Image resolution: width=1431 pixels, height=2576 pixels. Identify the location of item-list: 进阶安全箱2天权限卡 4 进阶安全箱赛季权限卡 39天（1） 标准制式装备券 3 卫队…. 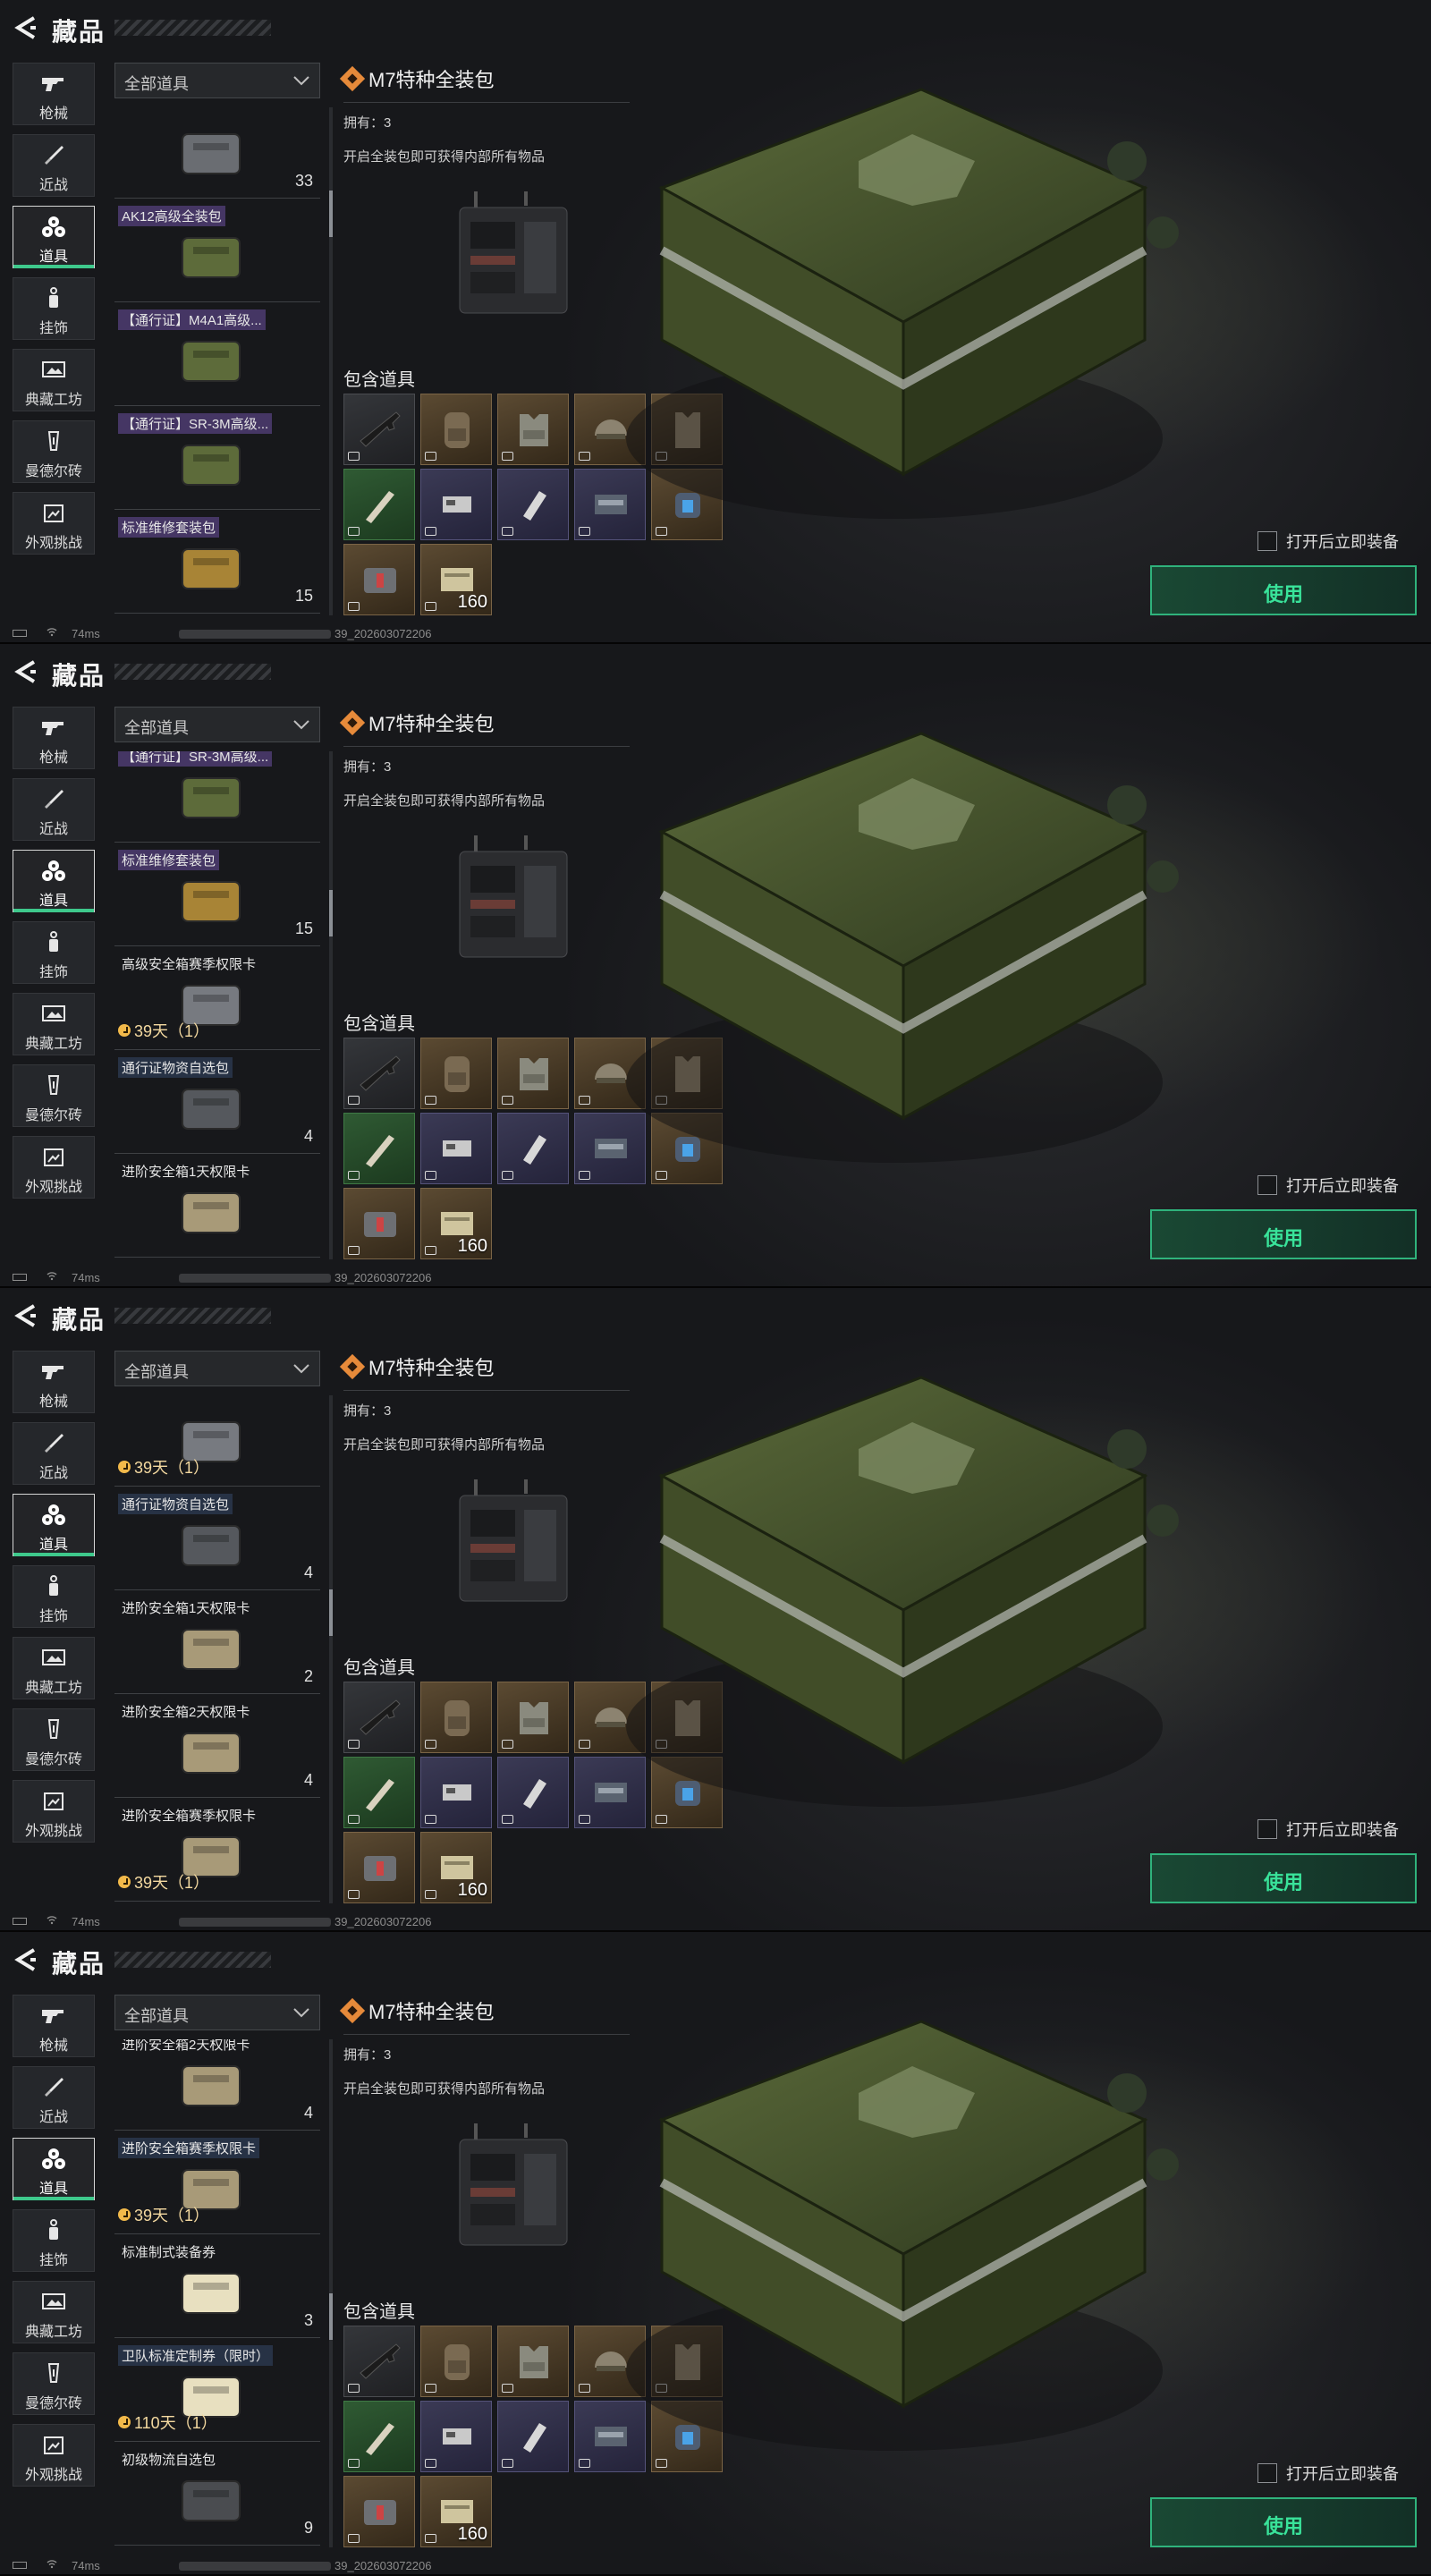
(217, 2293).